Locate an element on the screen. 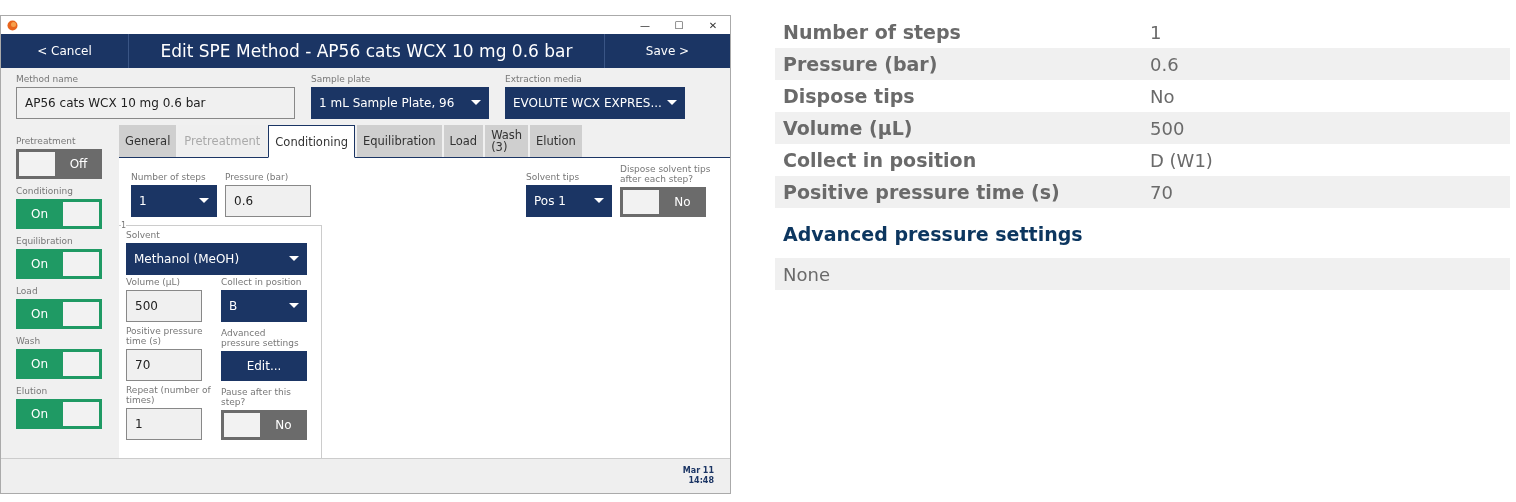  window-control: — is located at coordinates (645, 25).